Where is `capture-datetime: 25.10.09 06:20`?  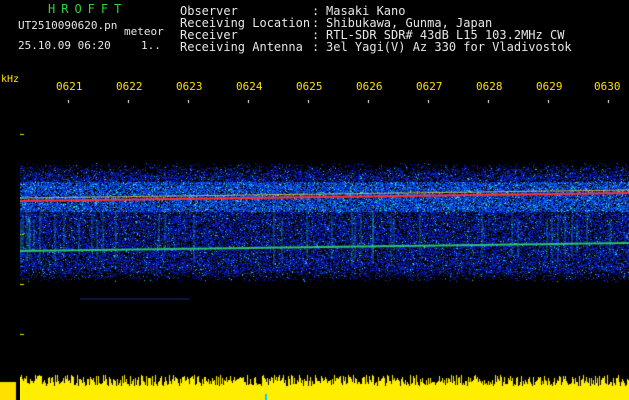
capture-datetime: 25.10.09 06:20 is located at coordinates (64, 45).